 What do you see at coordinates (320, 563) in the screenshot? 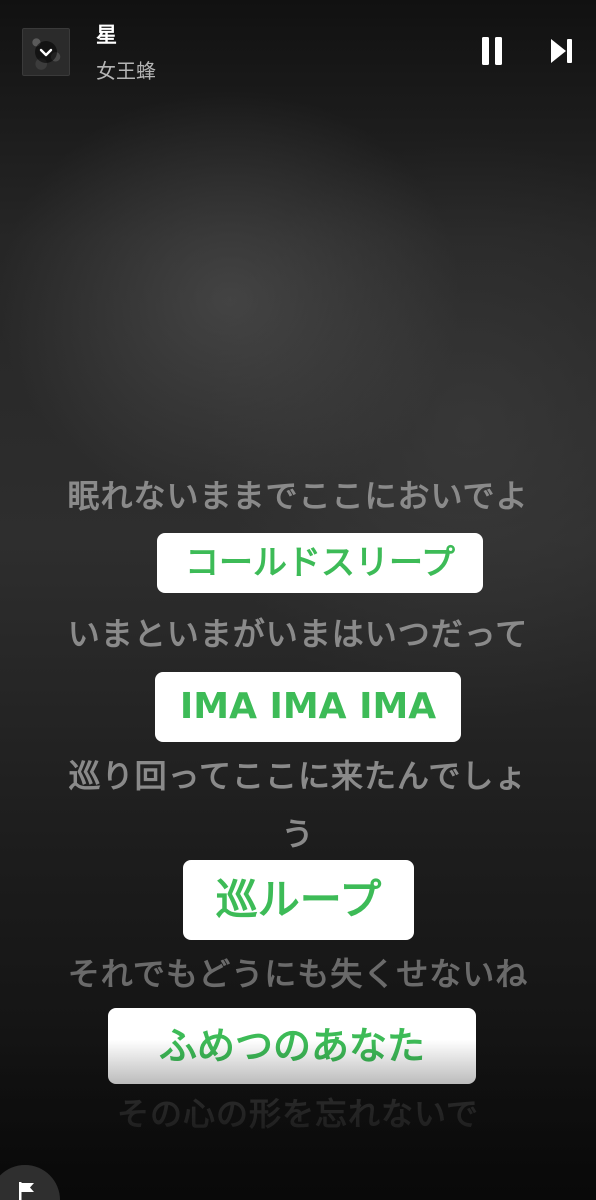
I see `lyric-highlight-chip: コールドスリープ` at bounding box center [320, 563].